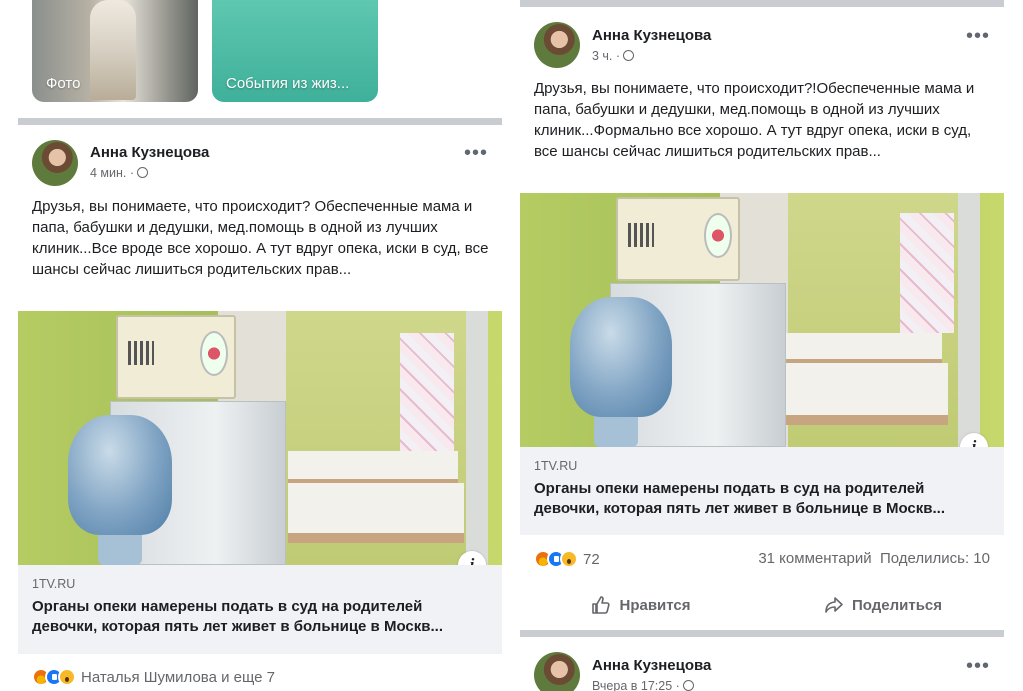 This screenshot has height=691, width=1023. I want to click on reactions-summary: 72, so click(567, 559).